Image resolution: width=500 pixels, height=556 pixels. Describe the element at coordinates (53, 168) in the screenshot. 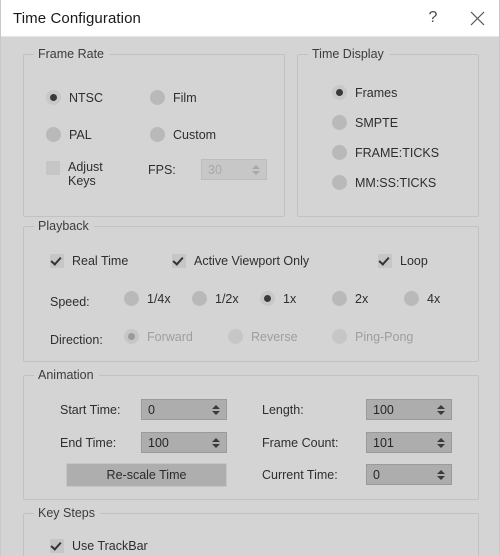

I see `checkbox-adjust-keys-box` at that location.